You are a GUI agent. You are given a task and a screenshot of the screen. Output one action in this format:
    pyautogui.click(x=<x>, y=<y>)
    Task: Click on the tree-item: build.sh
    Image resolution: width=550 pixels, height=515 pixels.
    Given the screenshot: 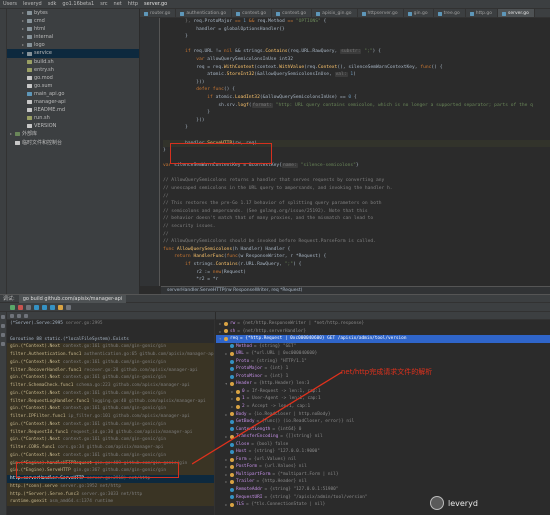 What is the action you would take?
    pyautogui.click(x=73, y=62)
    